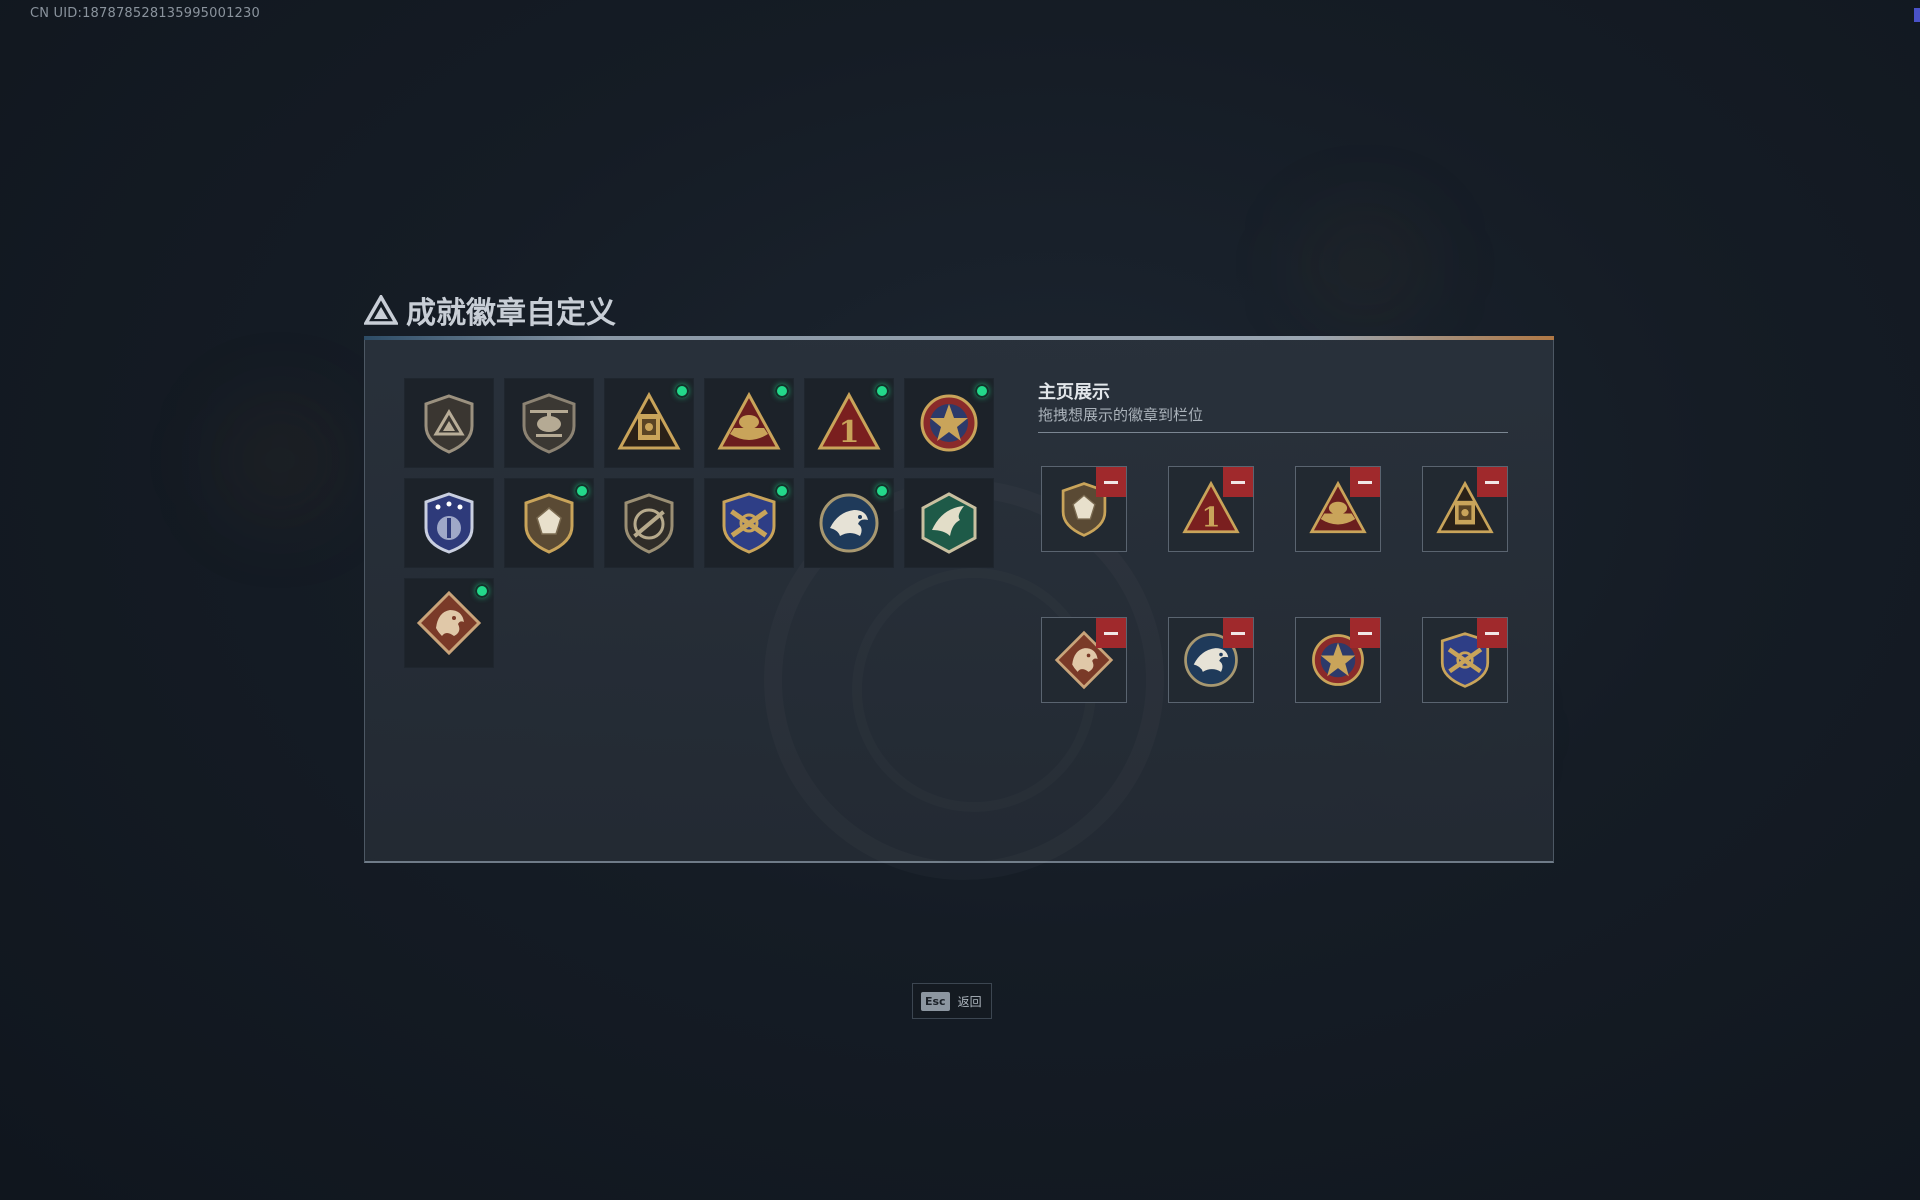  I want to click on dragon-badge-icon, so click(449, 623).